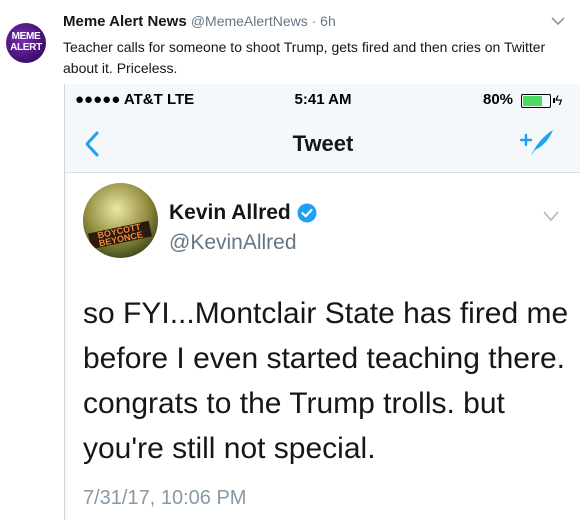  What do you see at coordinates (322, 100) in the screenshot?
I see `status-bar: ●●●●● AT&T LTE 5:41 AM 80% ϟ` at bounding box center [322, 100].